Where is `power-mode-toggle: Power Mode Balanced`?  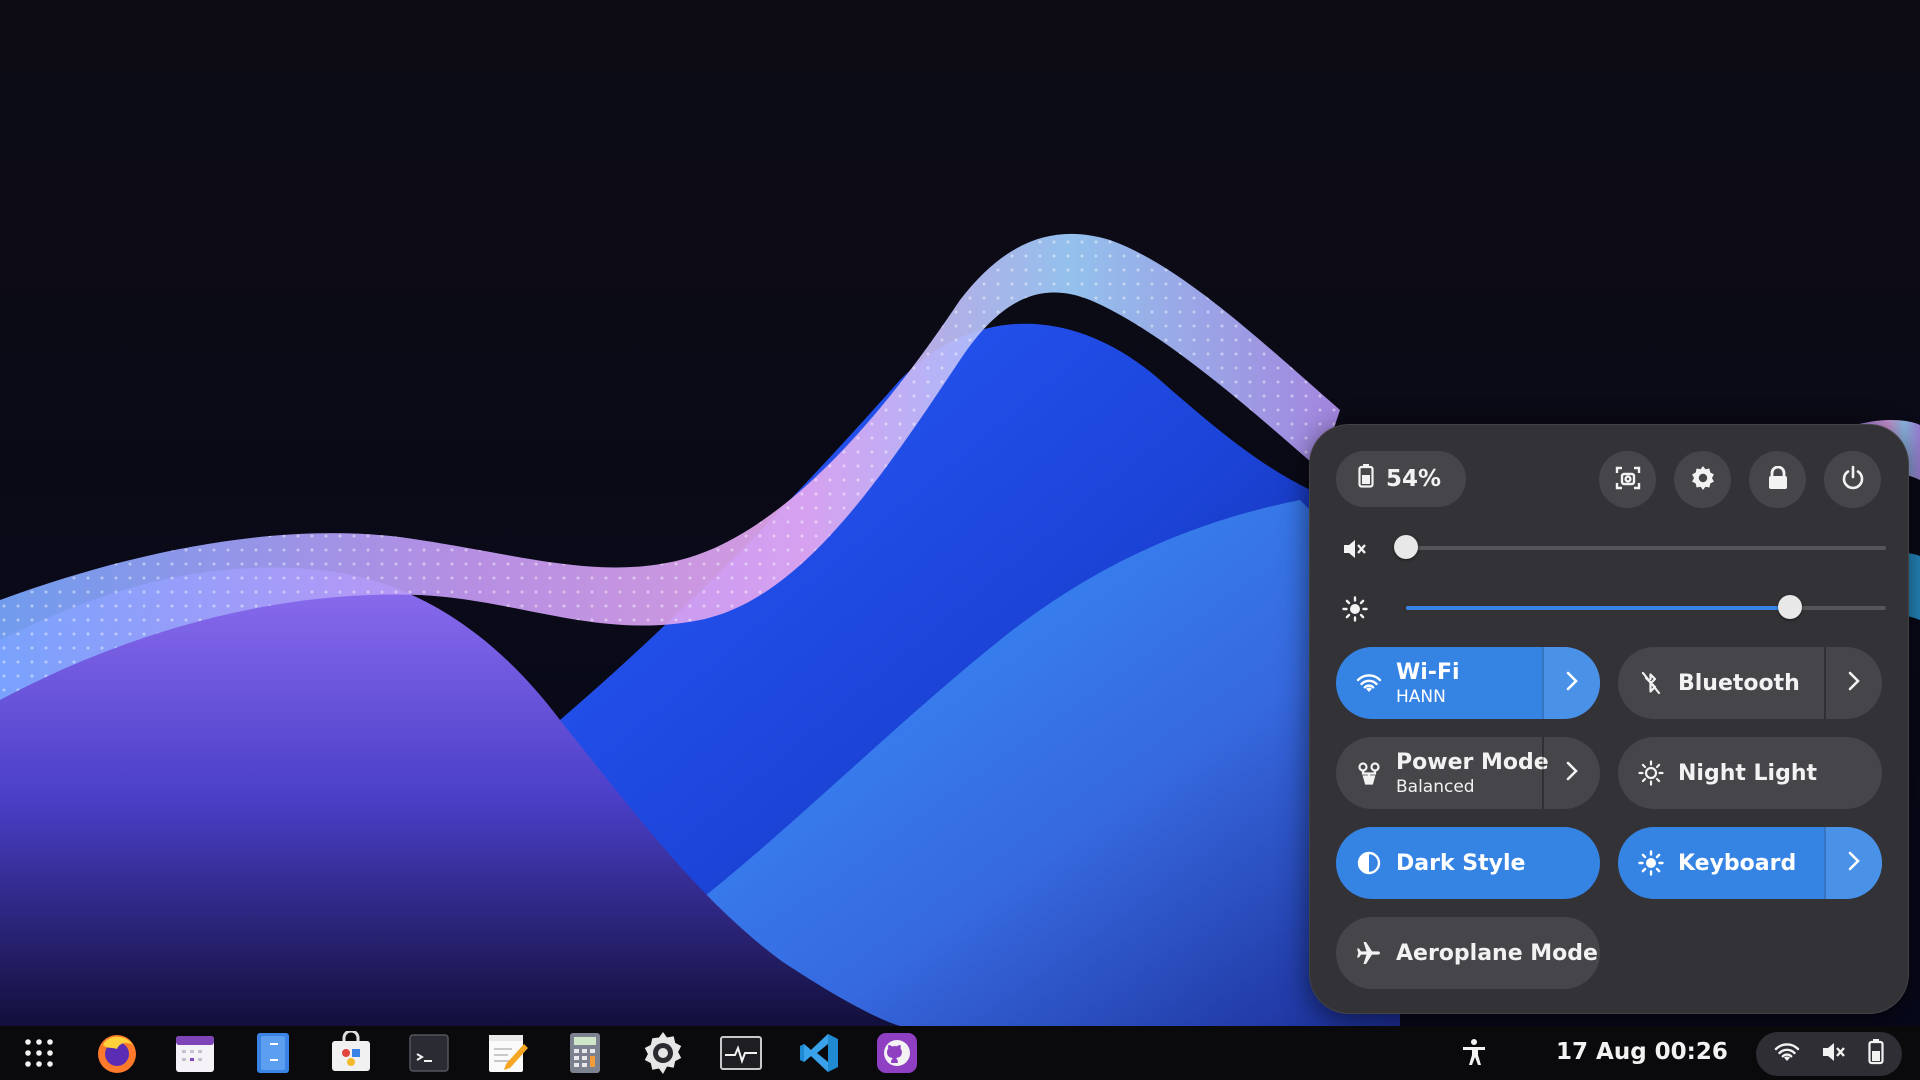
power-mode-toggle: Power Mode Balanced is located at coordinates (1442, 773).